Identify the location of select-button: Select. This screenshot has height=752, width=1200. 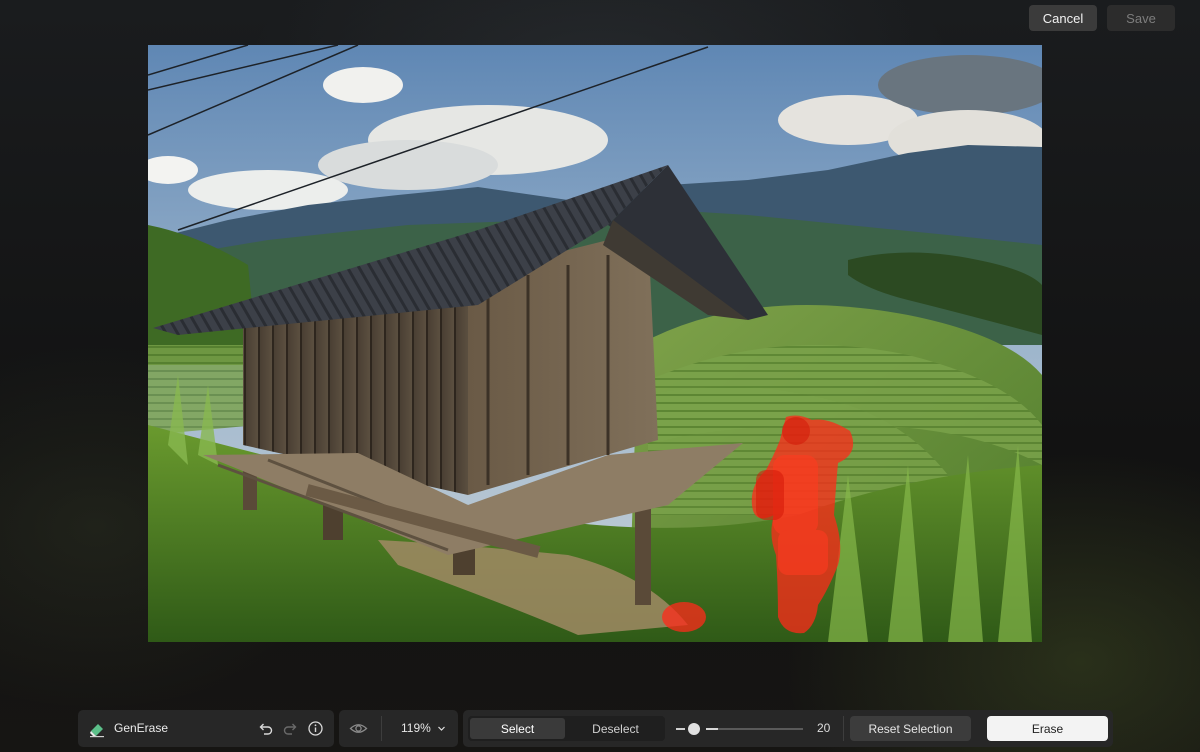
(517, 728).